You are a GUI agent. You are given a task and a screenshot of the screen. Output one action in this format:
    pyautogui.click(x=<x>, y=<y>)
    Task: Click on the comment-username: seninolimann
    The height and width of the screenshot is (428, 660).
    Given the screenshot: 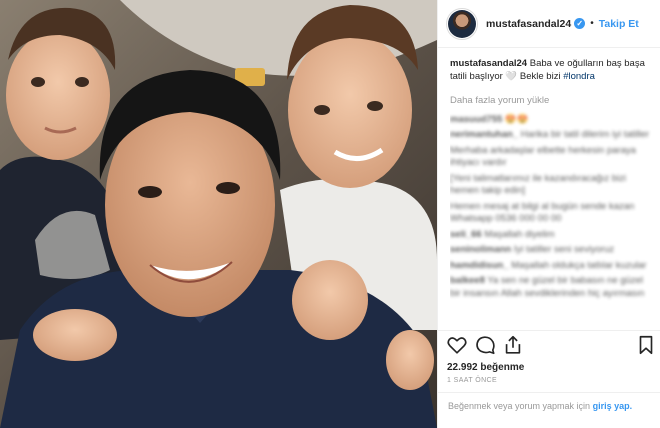 What is the action you would take?
    pyautogui.click(x=480, y=249)
    